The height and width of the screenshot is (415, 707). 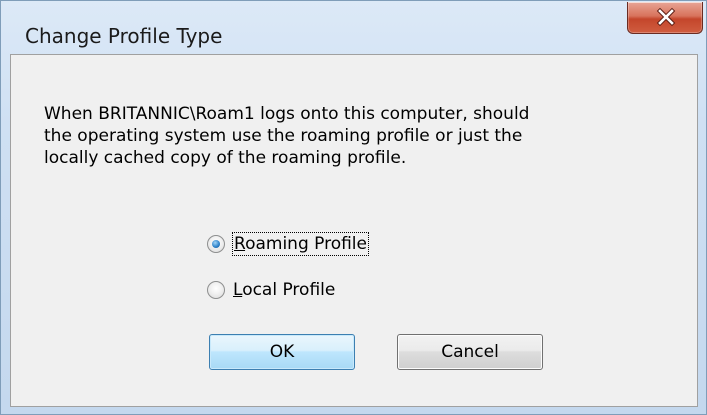 What do you see at coordinates (300, 244) in the screenshot?
I see `roaming-profile-label: Roaming Profile` at bounding box center [300, 244].